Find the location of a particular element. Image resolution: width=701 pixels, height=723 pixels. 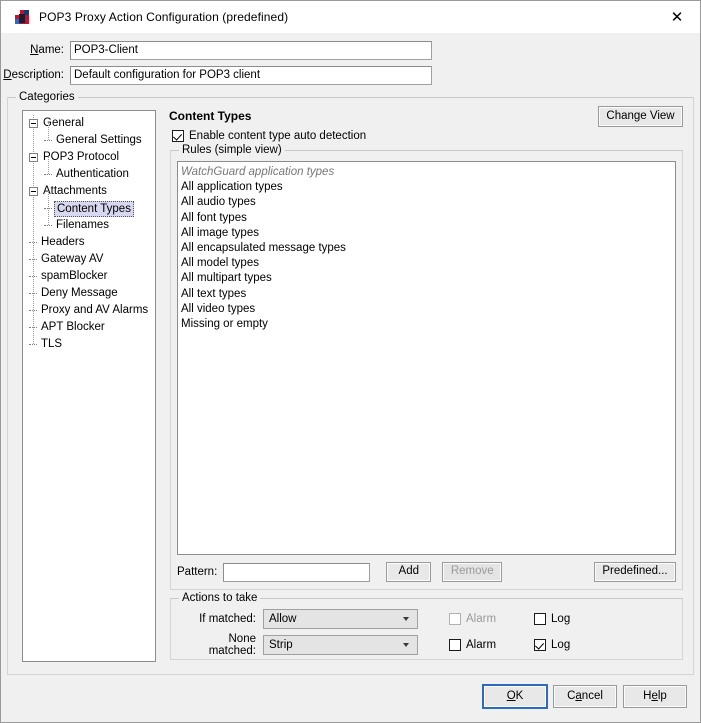

tree-item-filenames: Filenames is located at coordinates (89, 225).